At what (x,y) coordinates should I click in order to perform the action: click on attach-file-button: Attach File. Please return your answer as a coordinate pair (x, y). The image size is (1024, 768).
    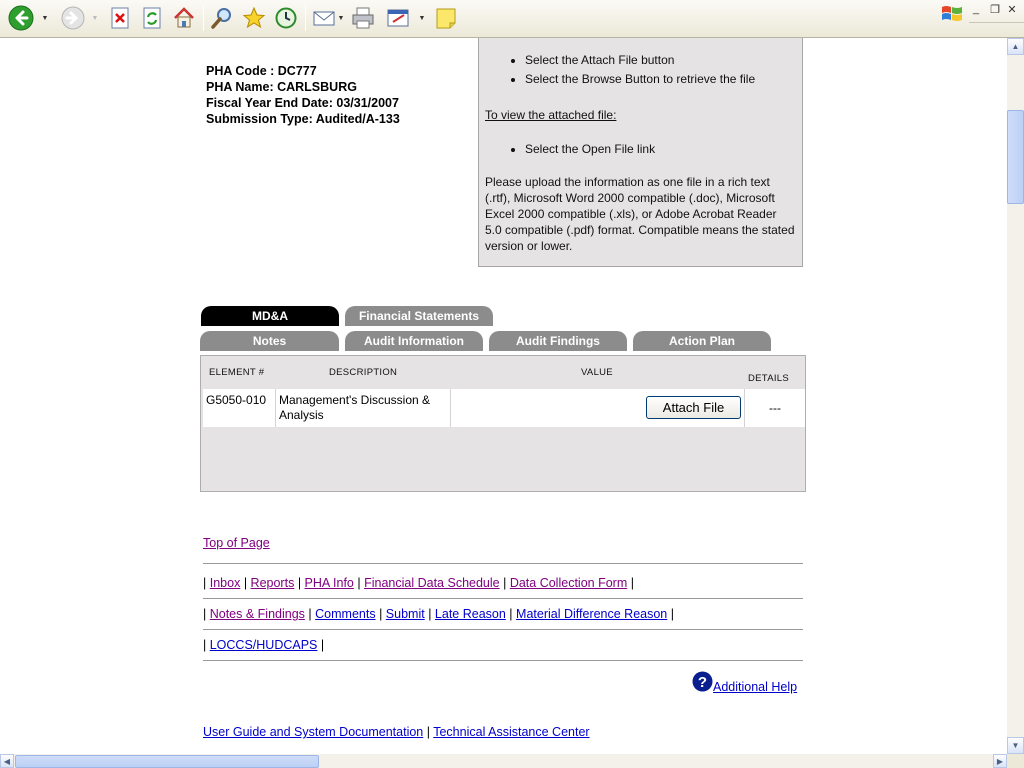
    Looking at the image, I should click on (693, 407).